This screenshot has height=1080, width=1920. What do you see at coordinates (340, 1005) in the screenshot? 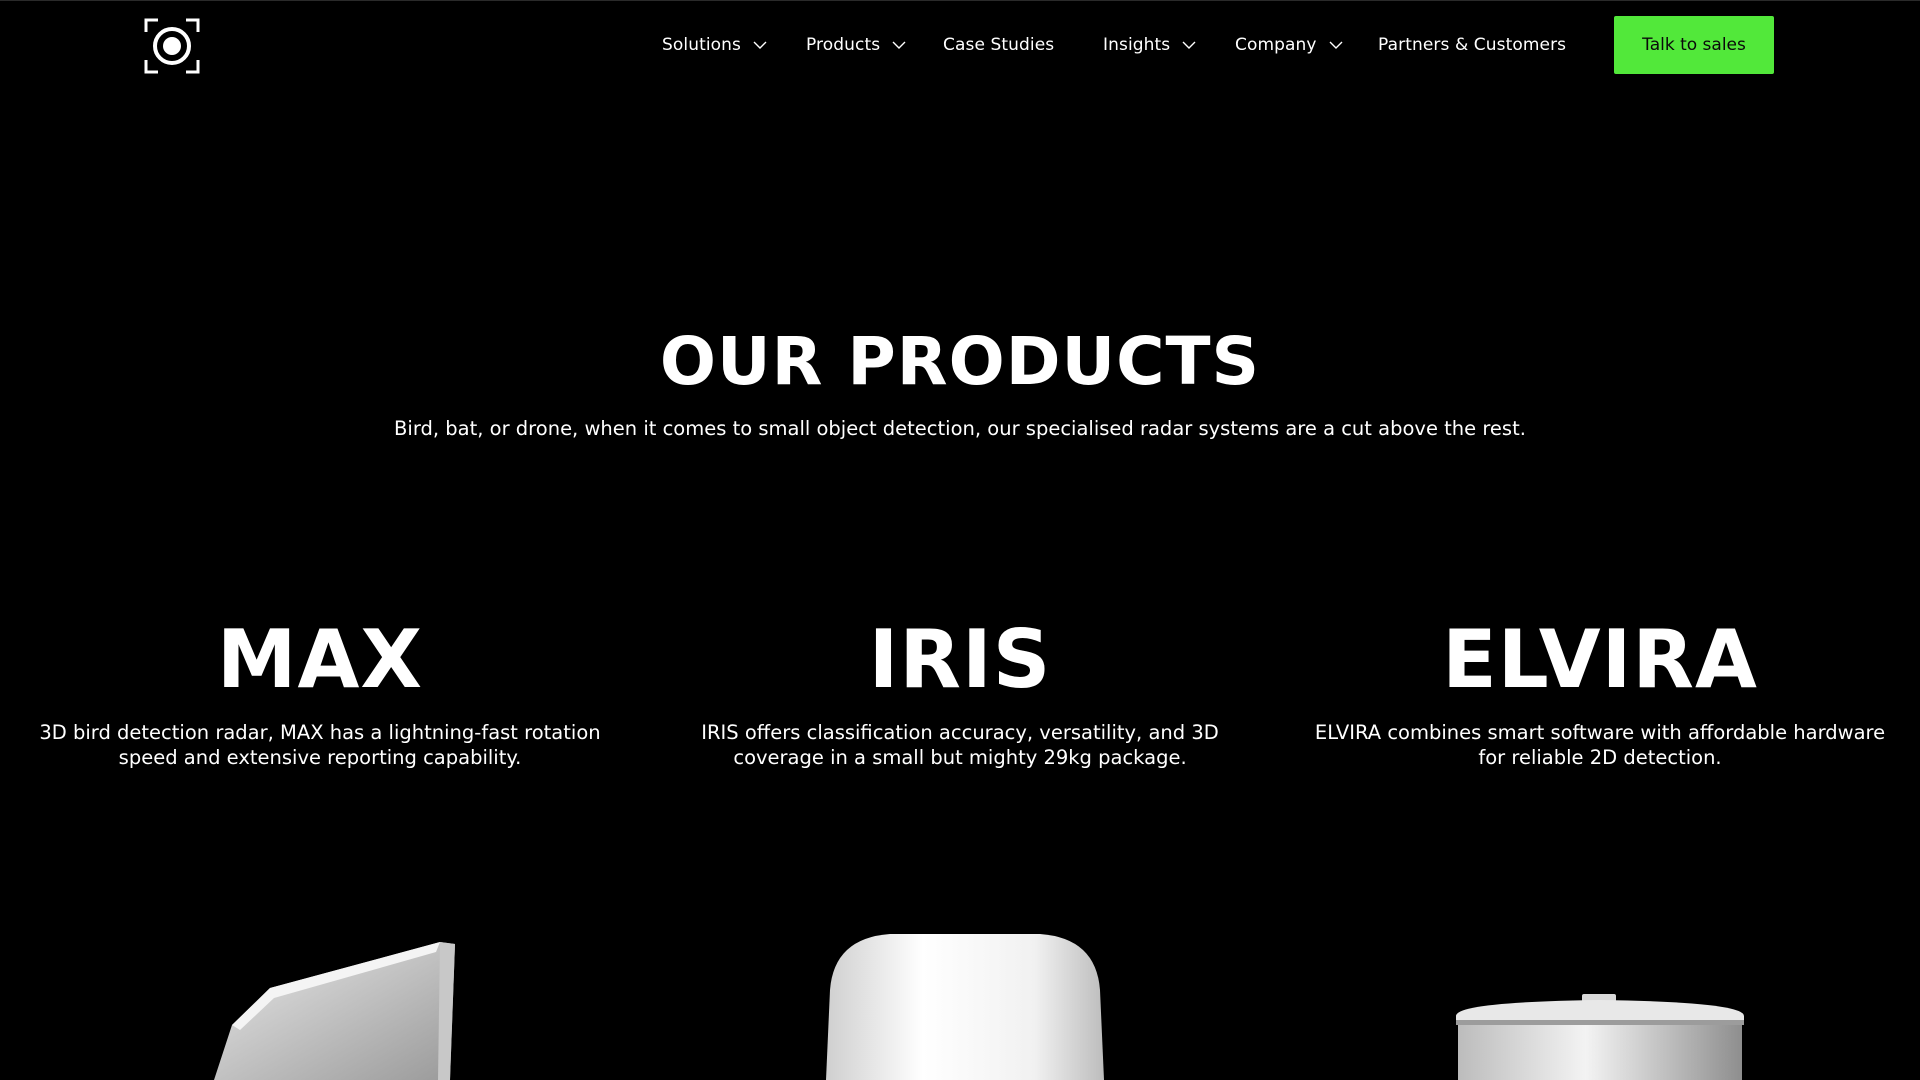
I see `max-radar-image` at bounding box center [340, 1005].